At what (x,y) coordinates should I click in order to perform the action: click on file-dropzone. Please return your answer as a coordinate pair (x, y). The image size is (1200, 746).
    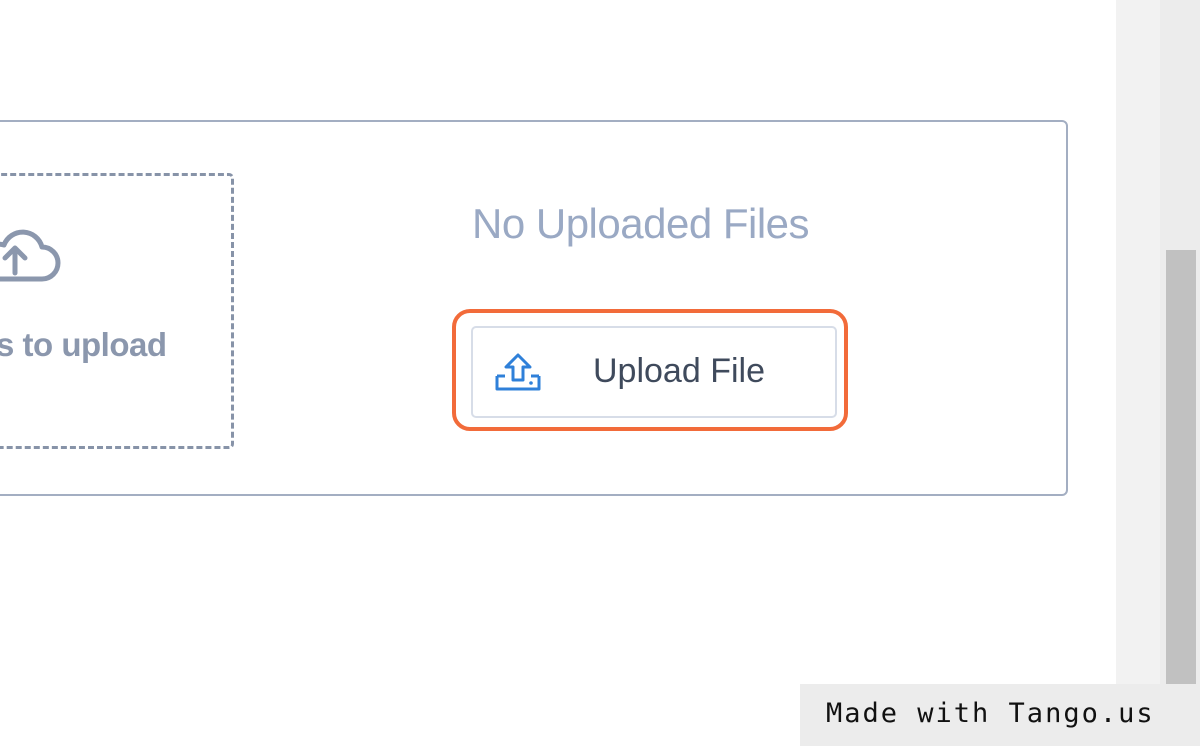
    Looking at the image, I should click on (117, 311).